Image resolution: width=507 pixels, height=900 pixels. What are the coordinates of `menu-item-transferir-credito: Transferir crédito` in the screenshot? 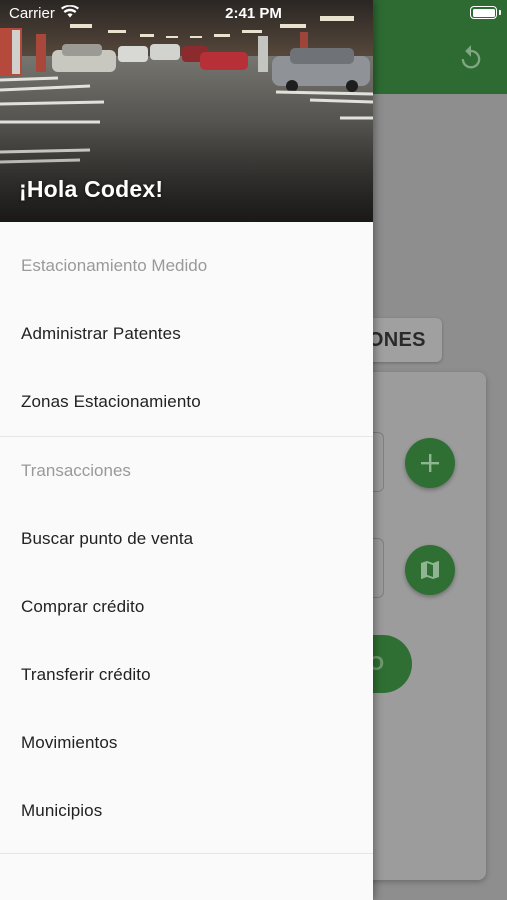 It's located at (186, 675).